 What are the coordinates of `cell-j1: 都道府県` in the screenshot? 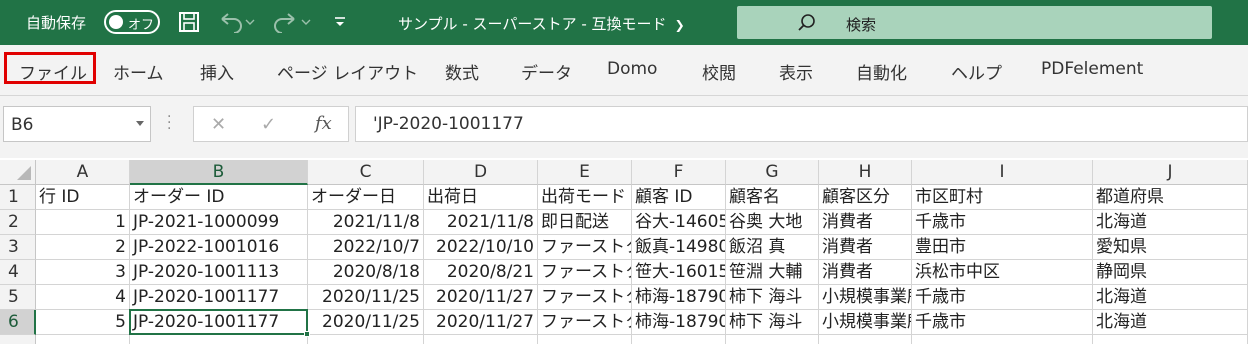 It's located at (1170, 197).